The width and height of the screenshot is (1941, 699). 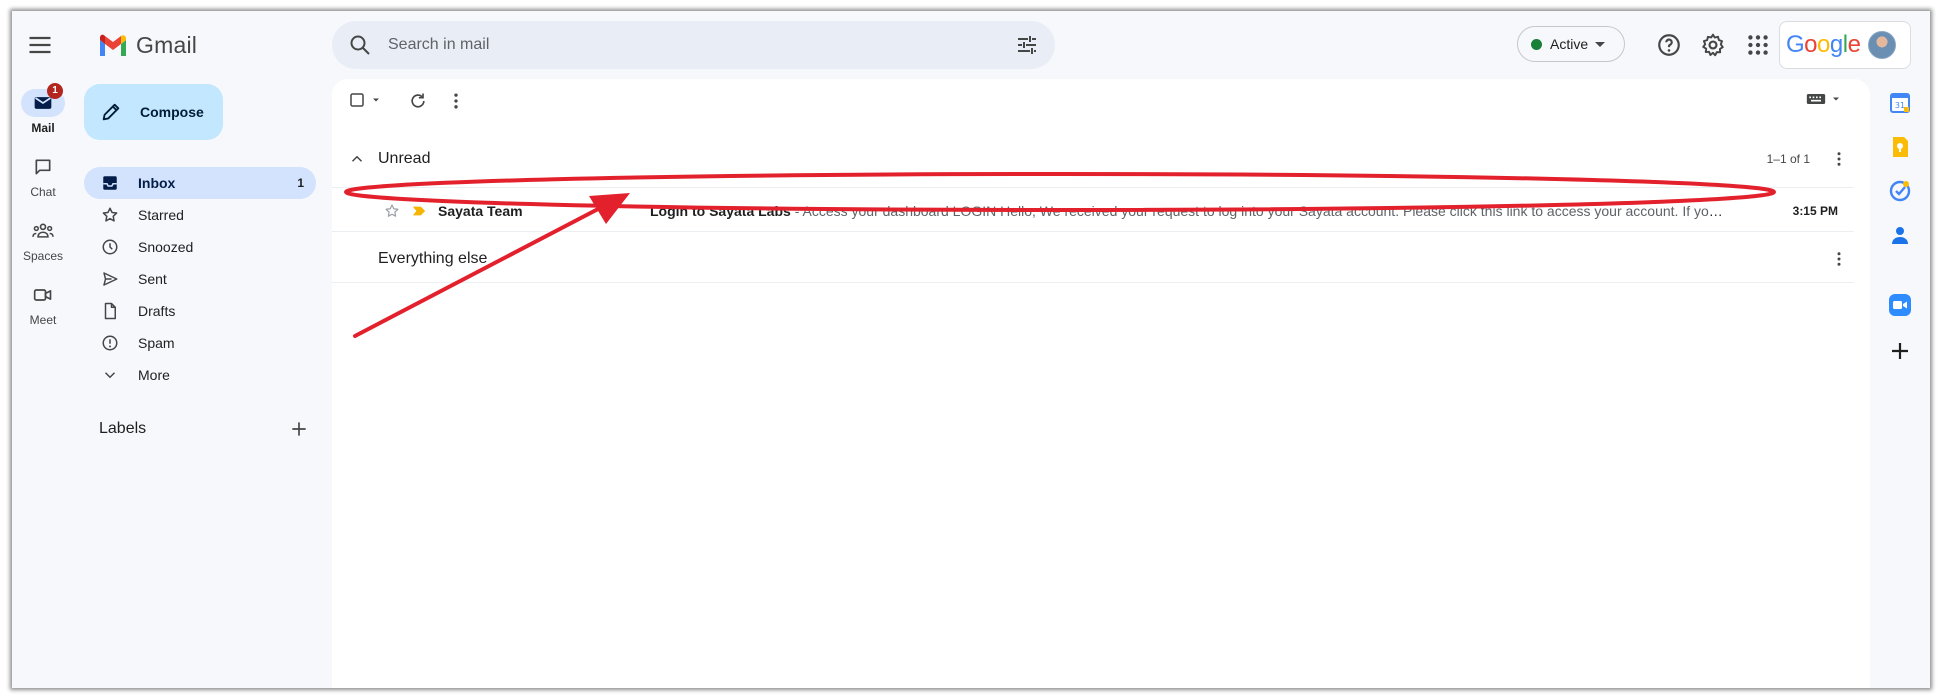 What do you see at coordinates (1101, 159) in the screenshot?
I see `unread-section-header: Unread 1–1 of 1` at bounding box center [1101, 159].